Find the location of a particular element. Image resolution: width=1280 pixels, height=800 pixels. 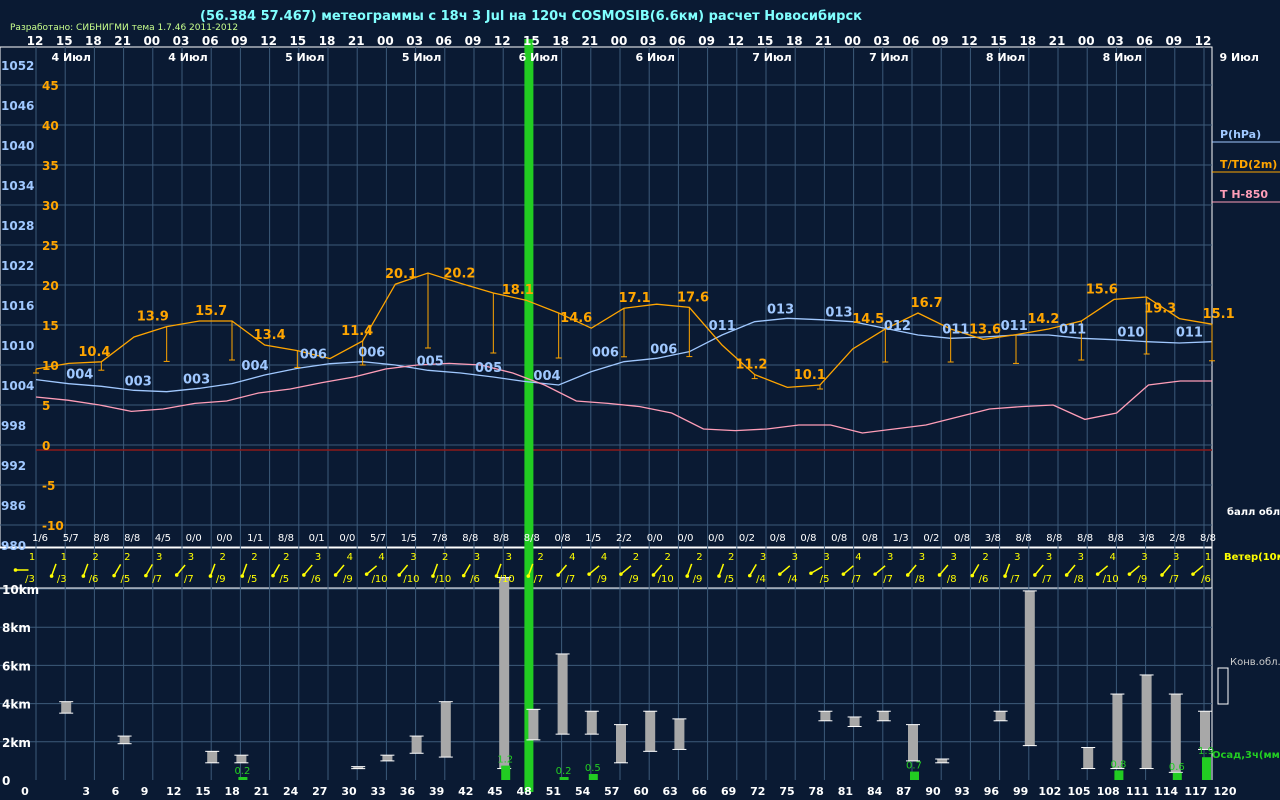

hour-tick-label: 06 is located at coordinates (1144, 41).